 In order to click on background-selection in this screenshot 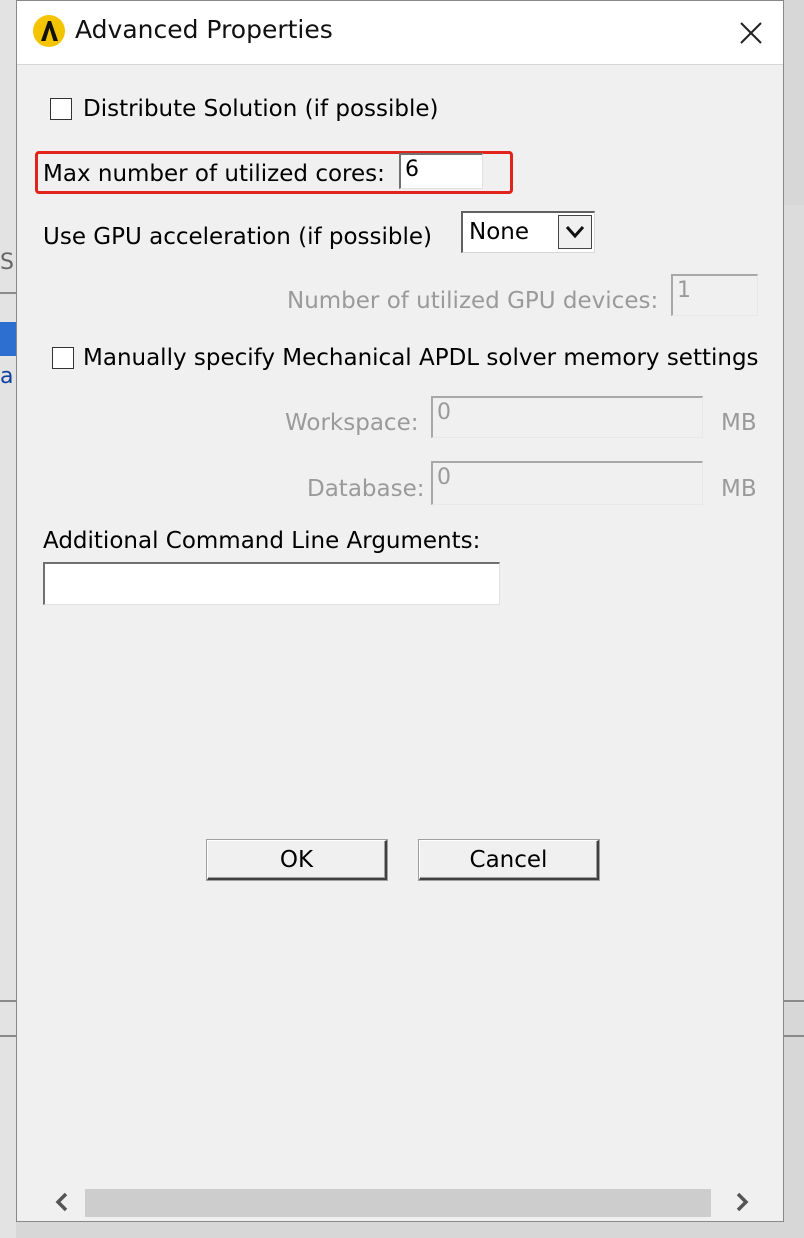, I will do `click(8, 339)`.